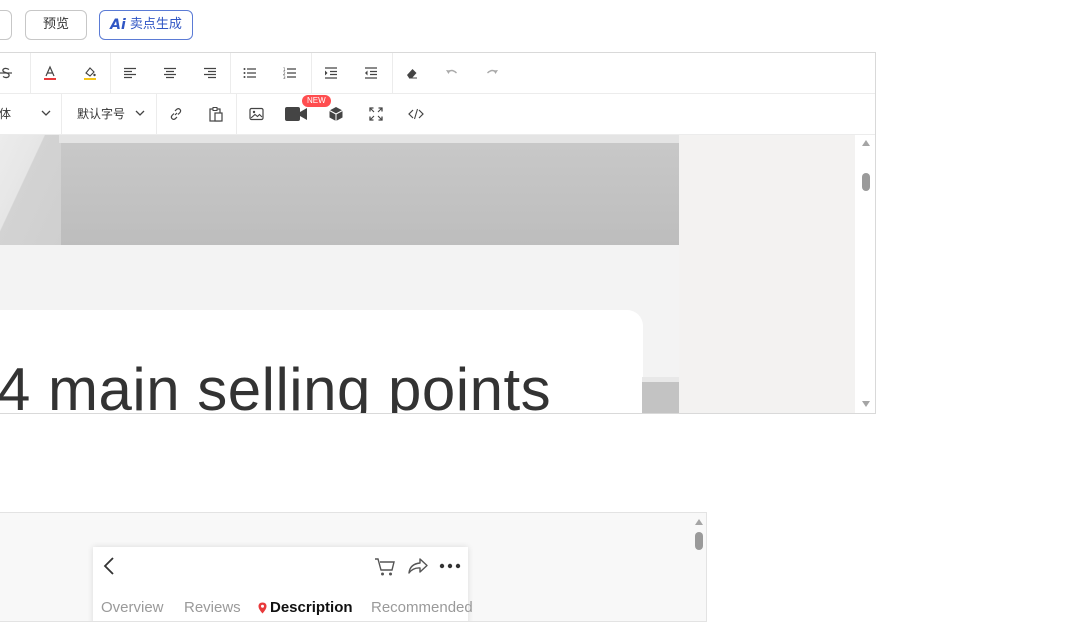  Describe the element at coordinates (176, 114) in the screenshot. I see `link-icon` at that location.